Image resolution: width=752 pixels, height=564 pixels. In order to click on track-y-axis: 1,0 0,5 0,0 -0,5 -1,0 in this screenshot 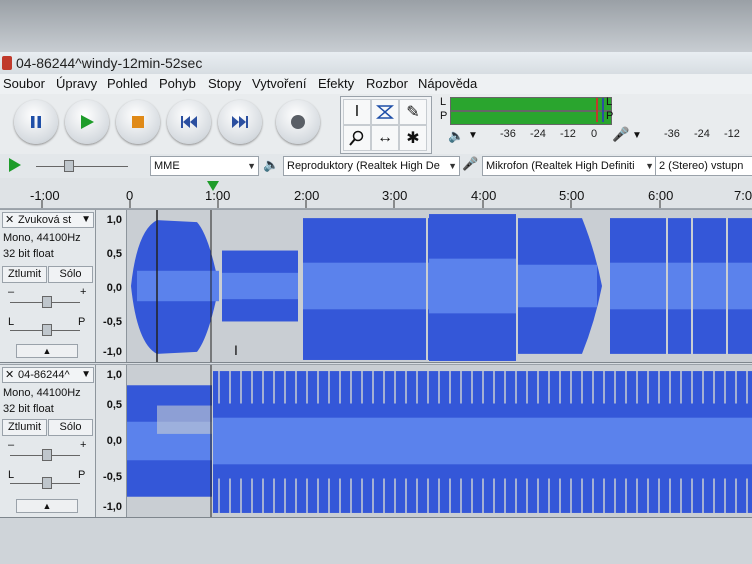, I will do `click(111, 286)`.